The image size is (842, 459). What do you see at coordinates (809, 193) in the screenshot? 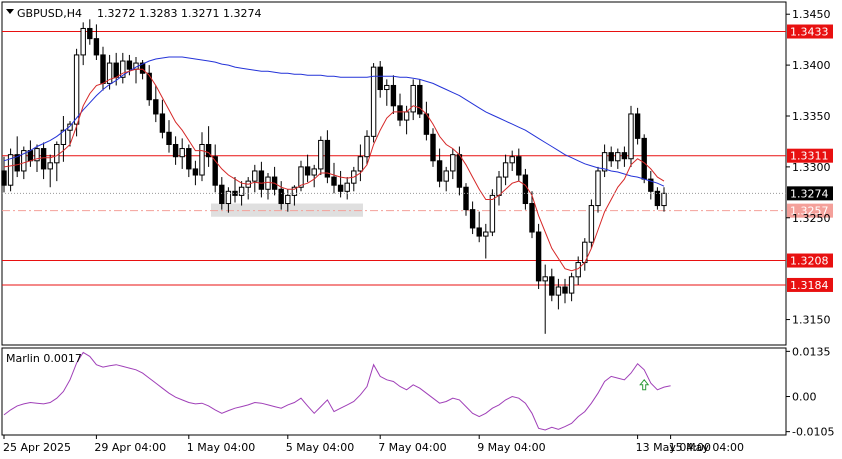
I see `current-price-text: 1.3274` at bounding box center [809, 193].